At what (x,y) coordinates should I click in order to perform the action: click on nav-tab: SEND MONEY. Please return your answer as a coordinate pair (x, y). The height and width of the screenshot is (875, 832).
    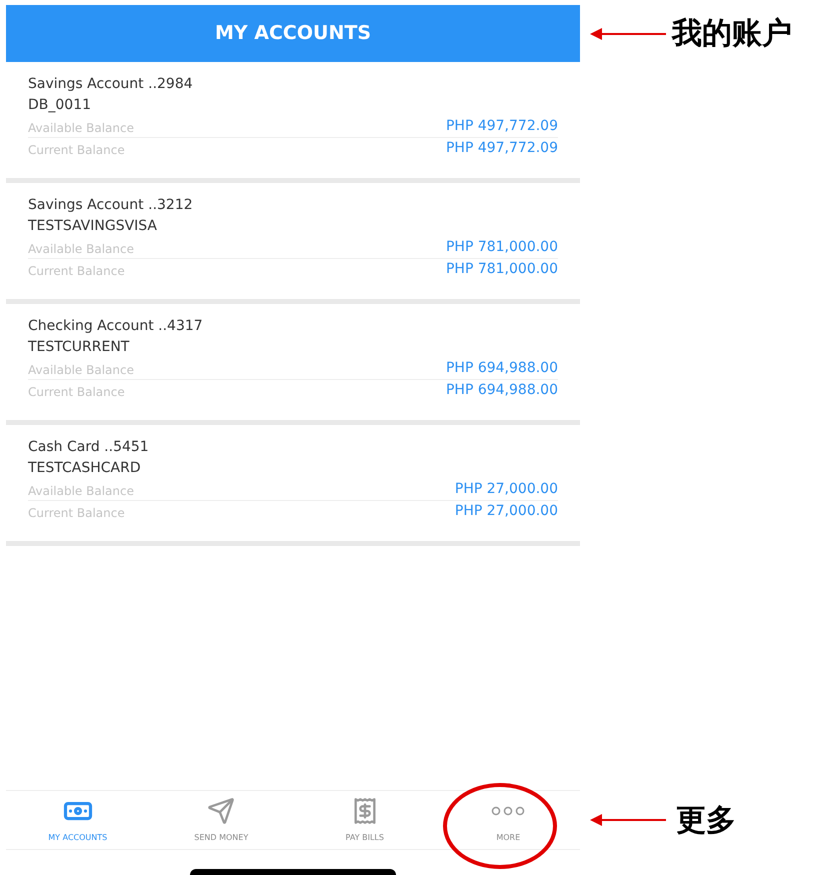
    Looking at the image, I should click on (221, 820).